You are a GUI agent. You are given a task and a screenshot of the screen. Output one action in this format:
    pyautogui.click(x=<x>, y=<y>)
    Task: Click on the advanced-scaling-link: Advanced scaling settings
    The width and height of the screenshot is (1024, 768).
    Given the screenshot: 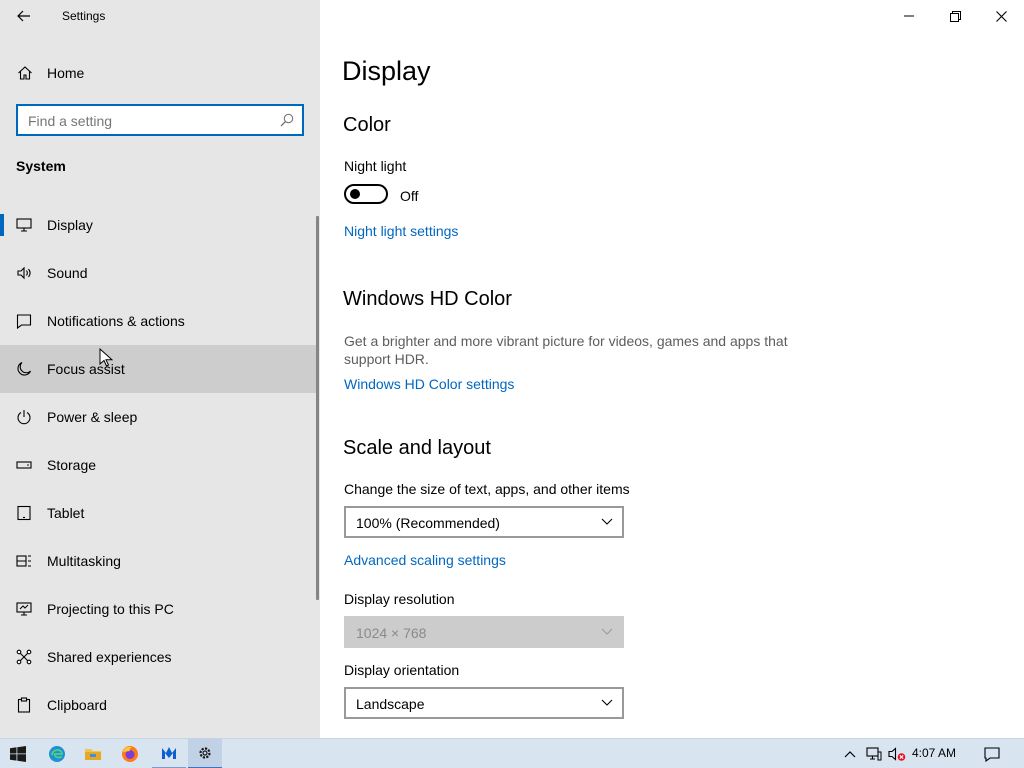 What is the action you would take?
    pyautogui.click(x=425, y=560)
    